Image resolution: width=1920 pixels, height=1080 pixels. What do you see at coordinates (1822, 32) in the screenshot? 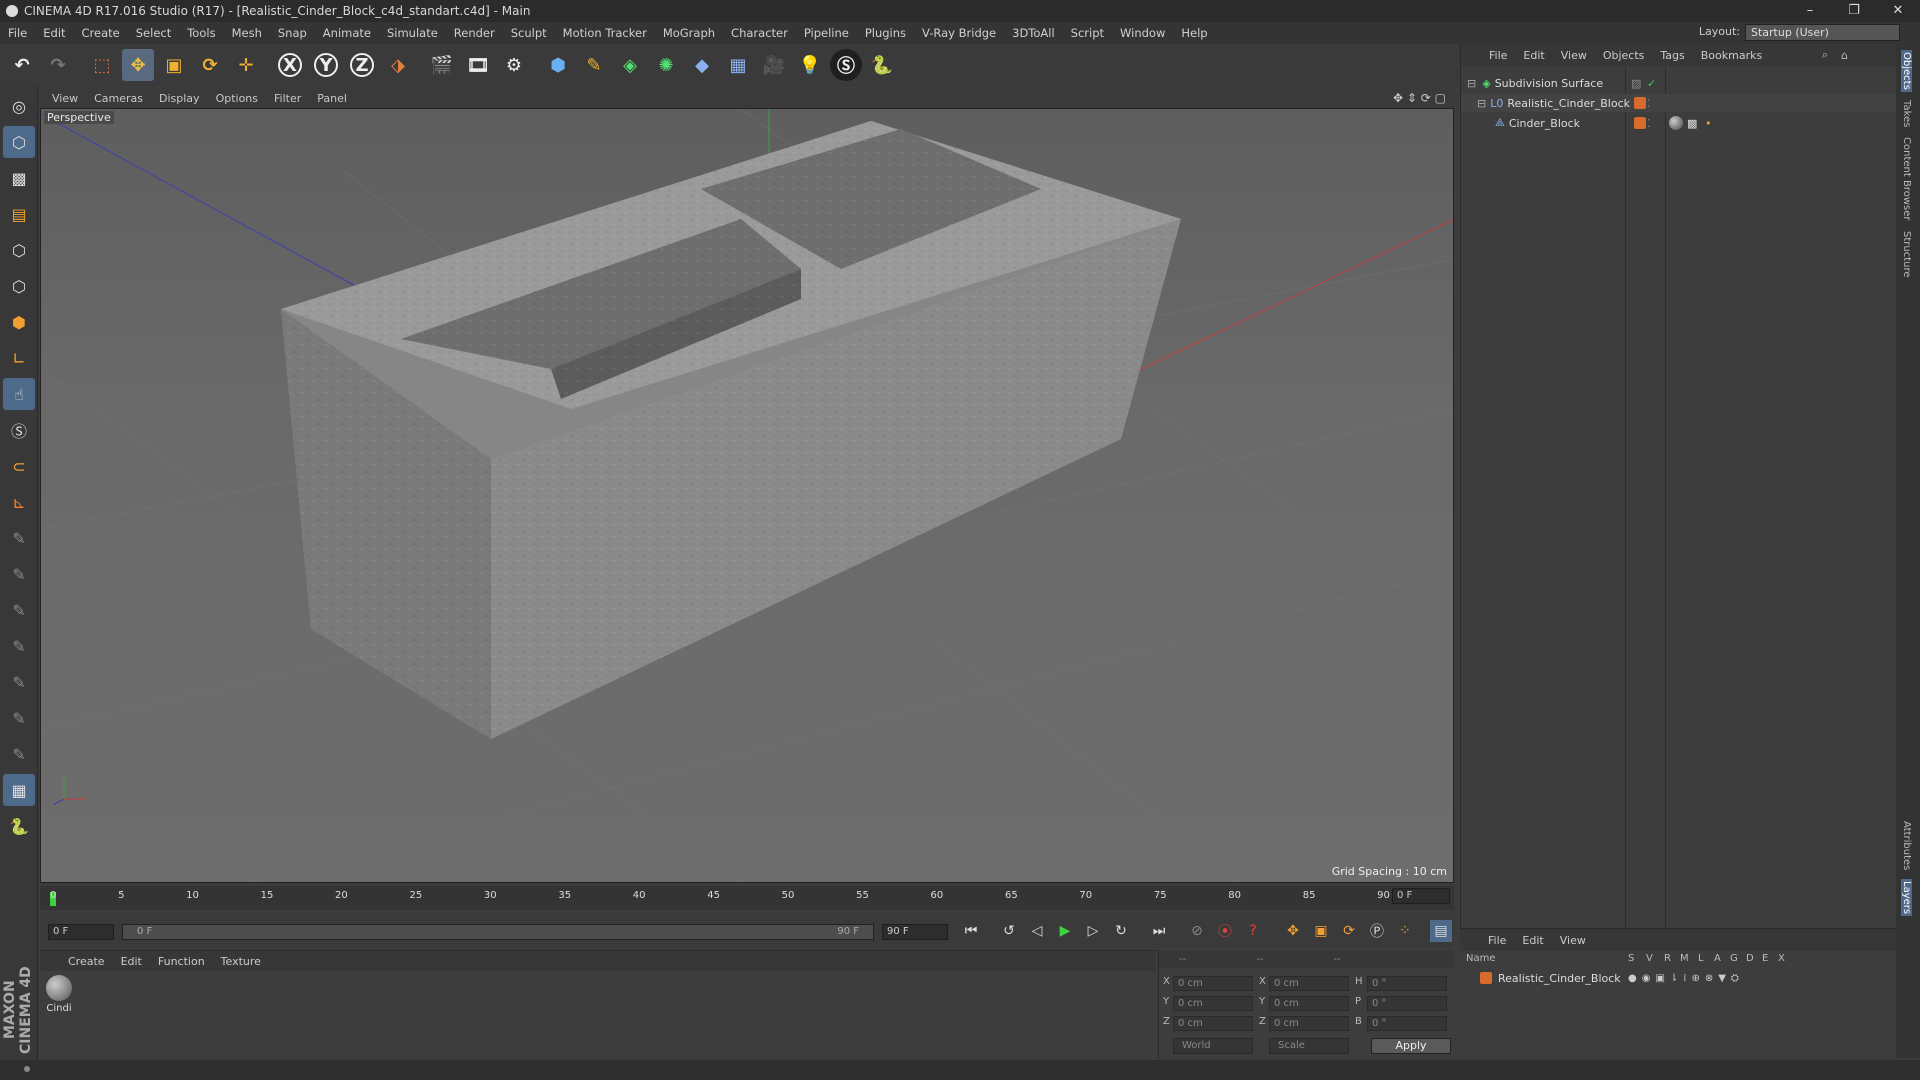
I see `layout-select: Startup (User)` at bounding box center [1822, 32].